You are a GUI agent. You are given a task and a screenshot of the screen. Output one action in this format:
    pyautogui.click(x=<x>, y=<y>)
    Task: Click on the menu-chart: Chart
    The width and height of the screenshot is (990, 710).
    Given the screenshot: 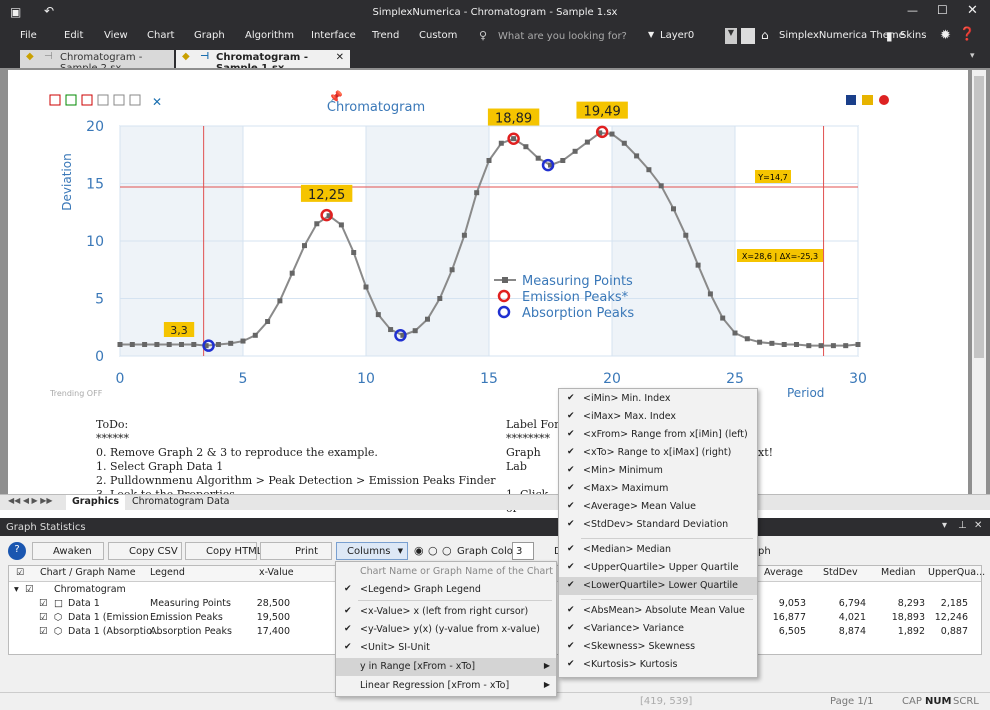 What is the action you would take?
    pyautogui.click(x=160, y=35)
    